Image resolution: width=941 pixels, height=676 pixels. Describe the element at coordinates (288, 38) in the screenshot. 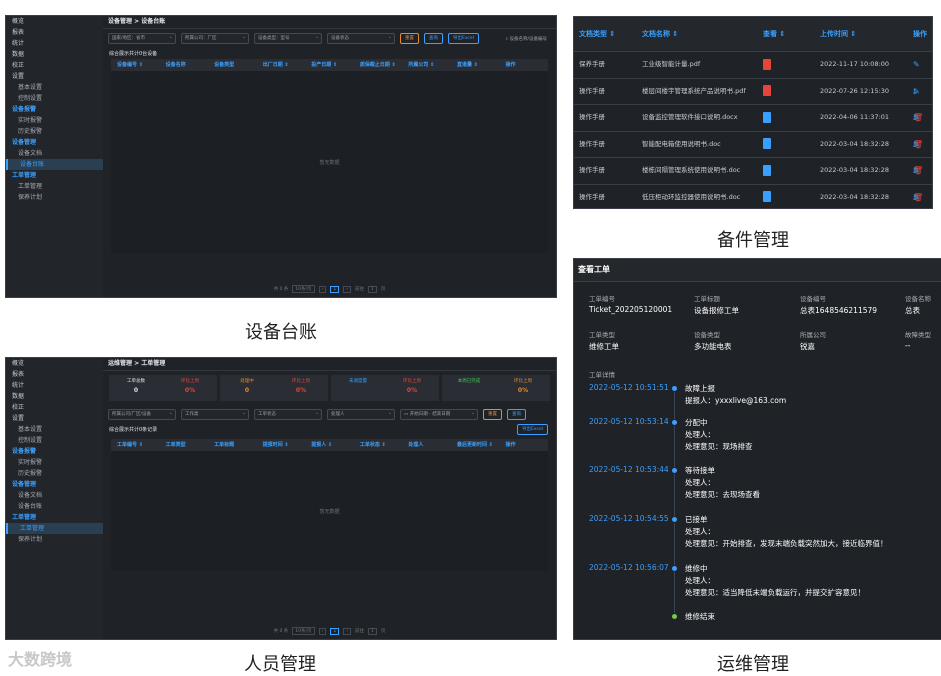

I see `device-type-select: 设备类型：型号` at that location.